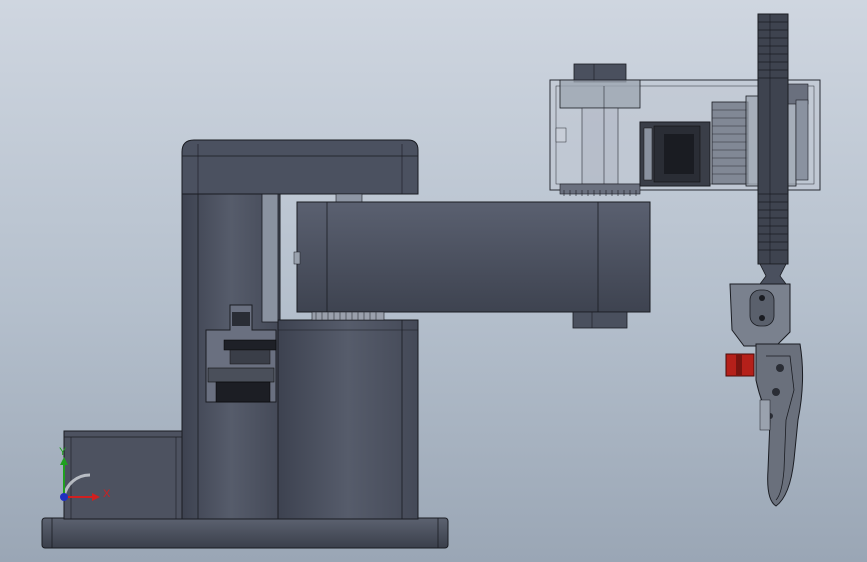  What do you see at coordinates (773, 149) in the screenshot?
I see `z-axis-rack` at bounding box center [773, 149].